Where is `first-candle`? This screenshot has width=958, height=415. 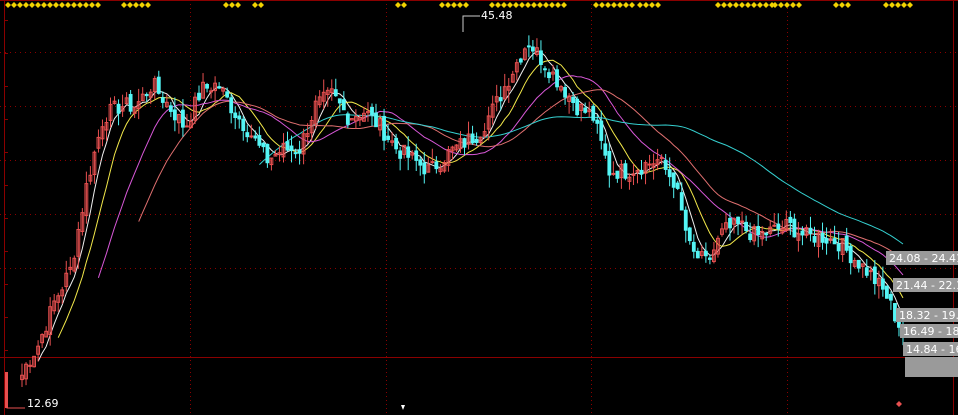 first-candle is located at coordinates (6, 390).